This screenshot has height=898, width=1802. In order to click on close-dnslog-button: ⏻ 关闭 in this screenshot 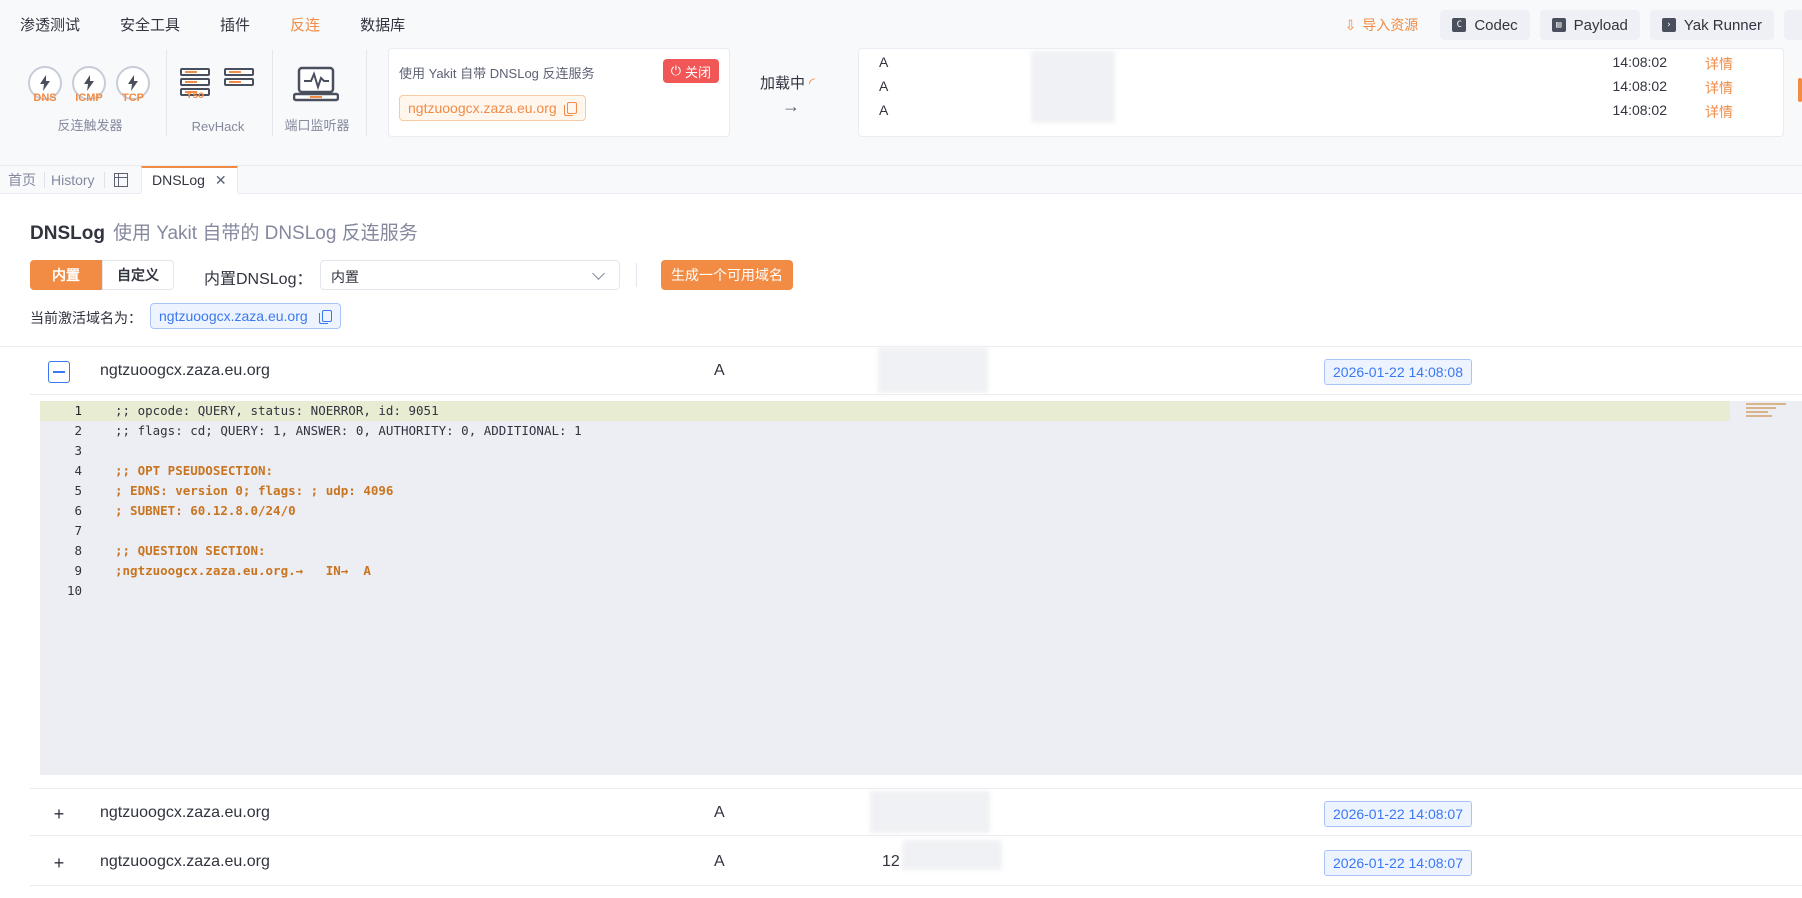, I will do `click(690, 71)`.